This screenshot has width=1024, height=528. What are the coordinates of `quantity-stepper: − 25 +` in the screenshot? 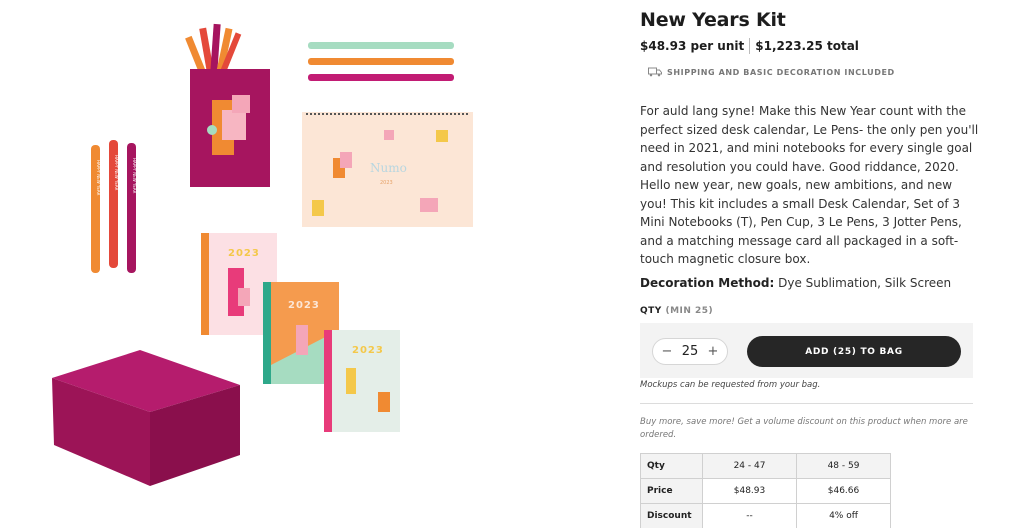 It's located at (690, 351).